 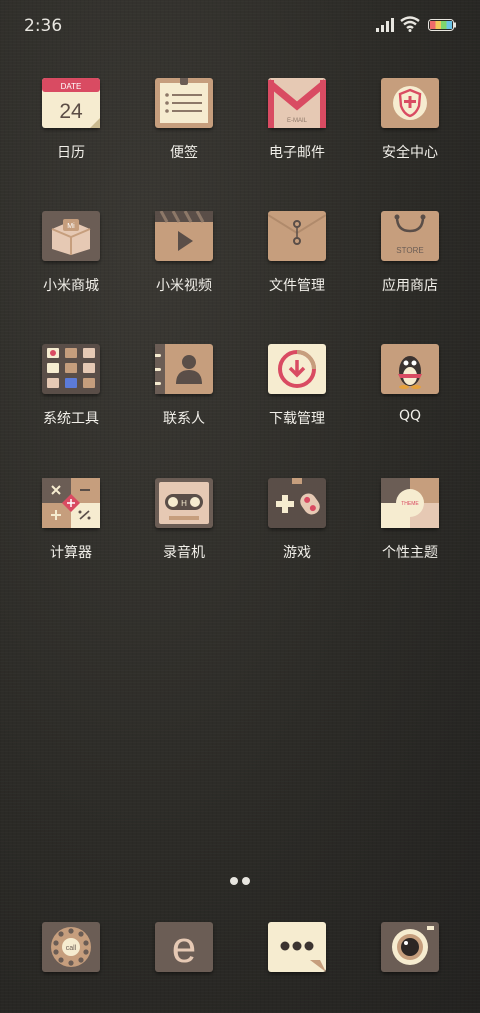 I want to click on app-label: 安全中心, so click(x=410, y=153).